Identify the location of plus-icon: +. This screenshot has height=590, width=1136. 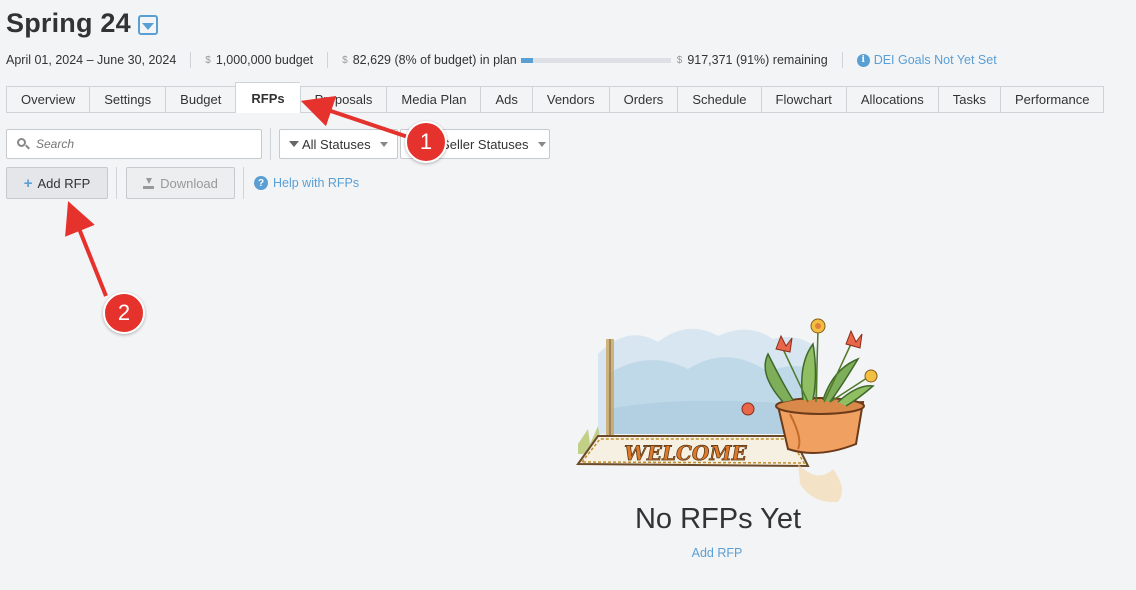
(28, 183).